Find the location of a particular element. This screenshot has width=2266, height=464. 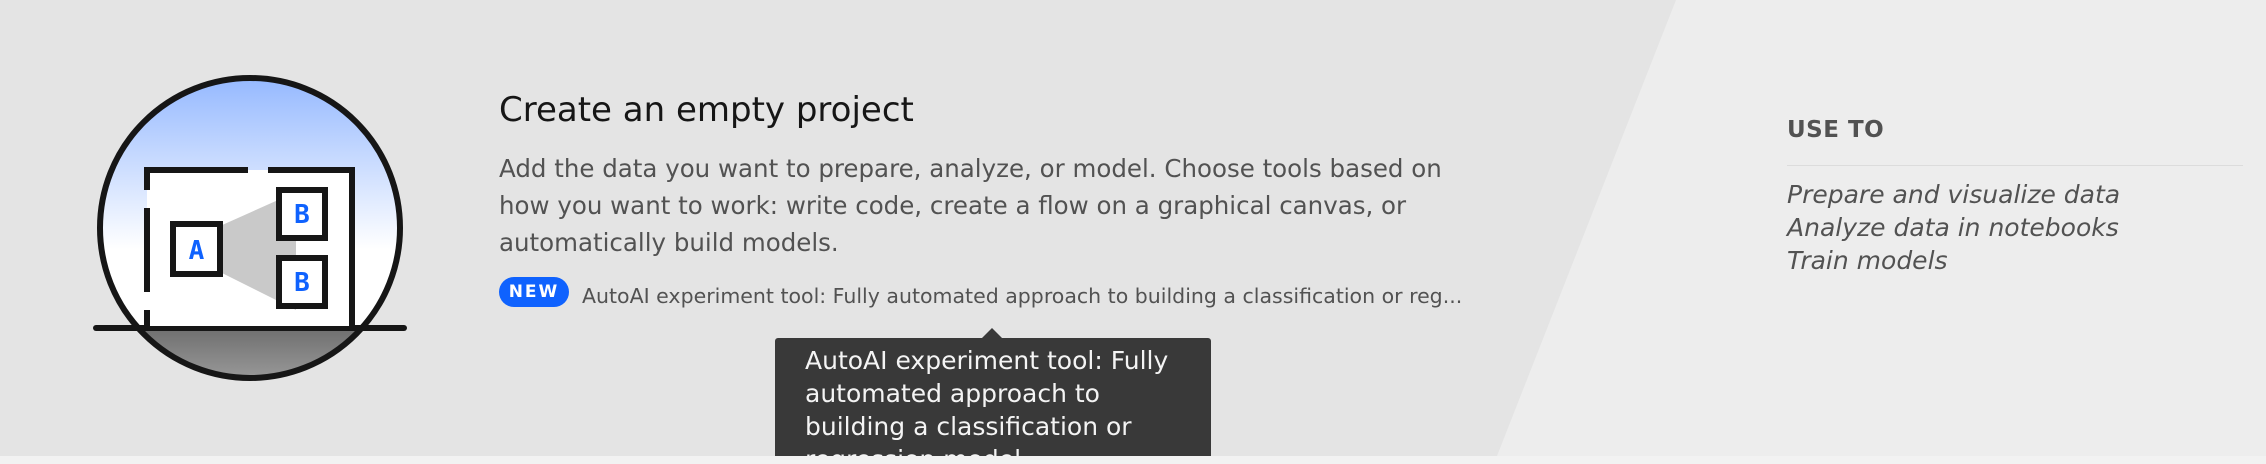

new-badge: NEW is located at coordinates (534, 292).